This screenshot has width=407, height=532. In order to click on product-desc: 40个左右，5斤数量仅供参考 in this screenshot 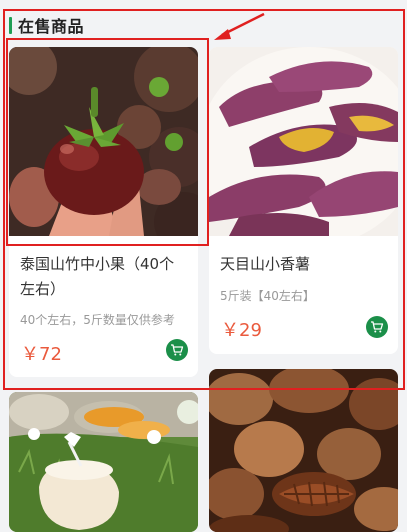, I will do `click(97, 320)`.